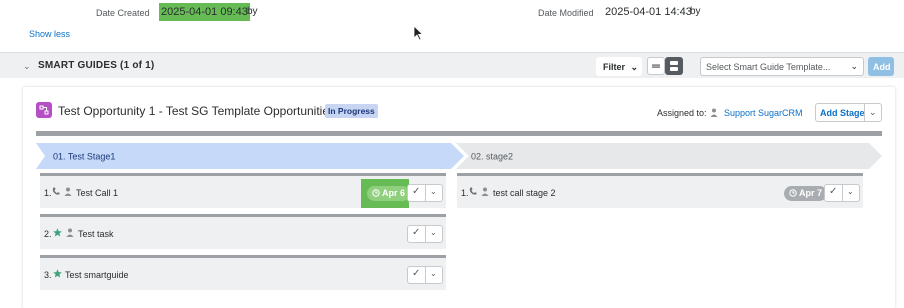 Image resolution: width=904 pixels, height=308 pixels. What do you see at coordinates (854, 66) in the screenshot?
I see `select-chevron-icon: ⌄` at bounding box center [854, 66].